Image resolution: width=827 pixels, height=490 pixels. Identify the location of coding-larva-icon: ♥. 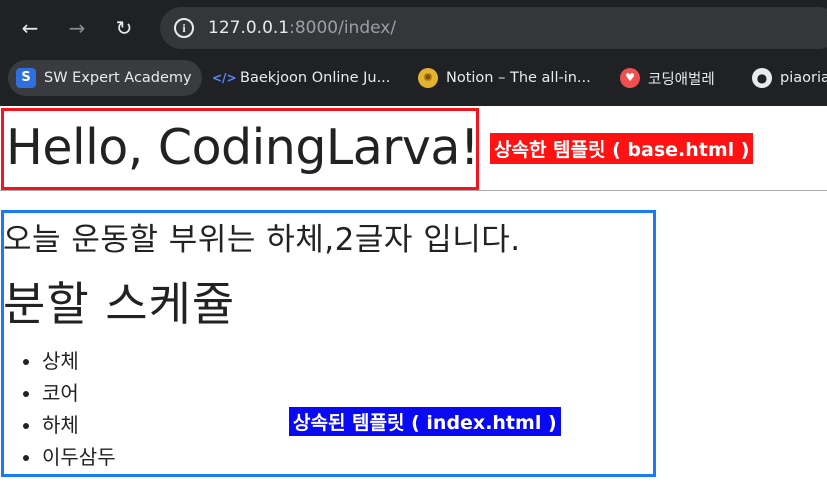
(630, 78).